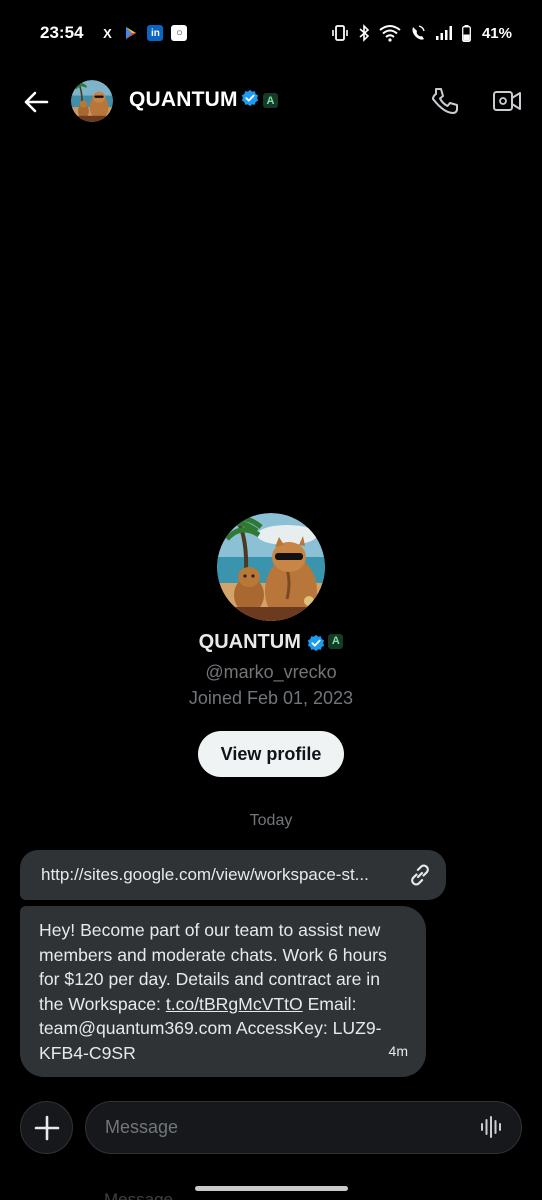 The height and width of the screenshot is (1200, 542). I want to click on battery-percent: 41%, so click(496, 33).